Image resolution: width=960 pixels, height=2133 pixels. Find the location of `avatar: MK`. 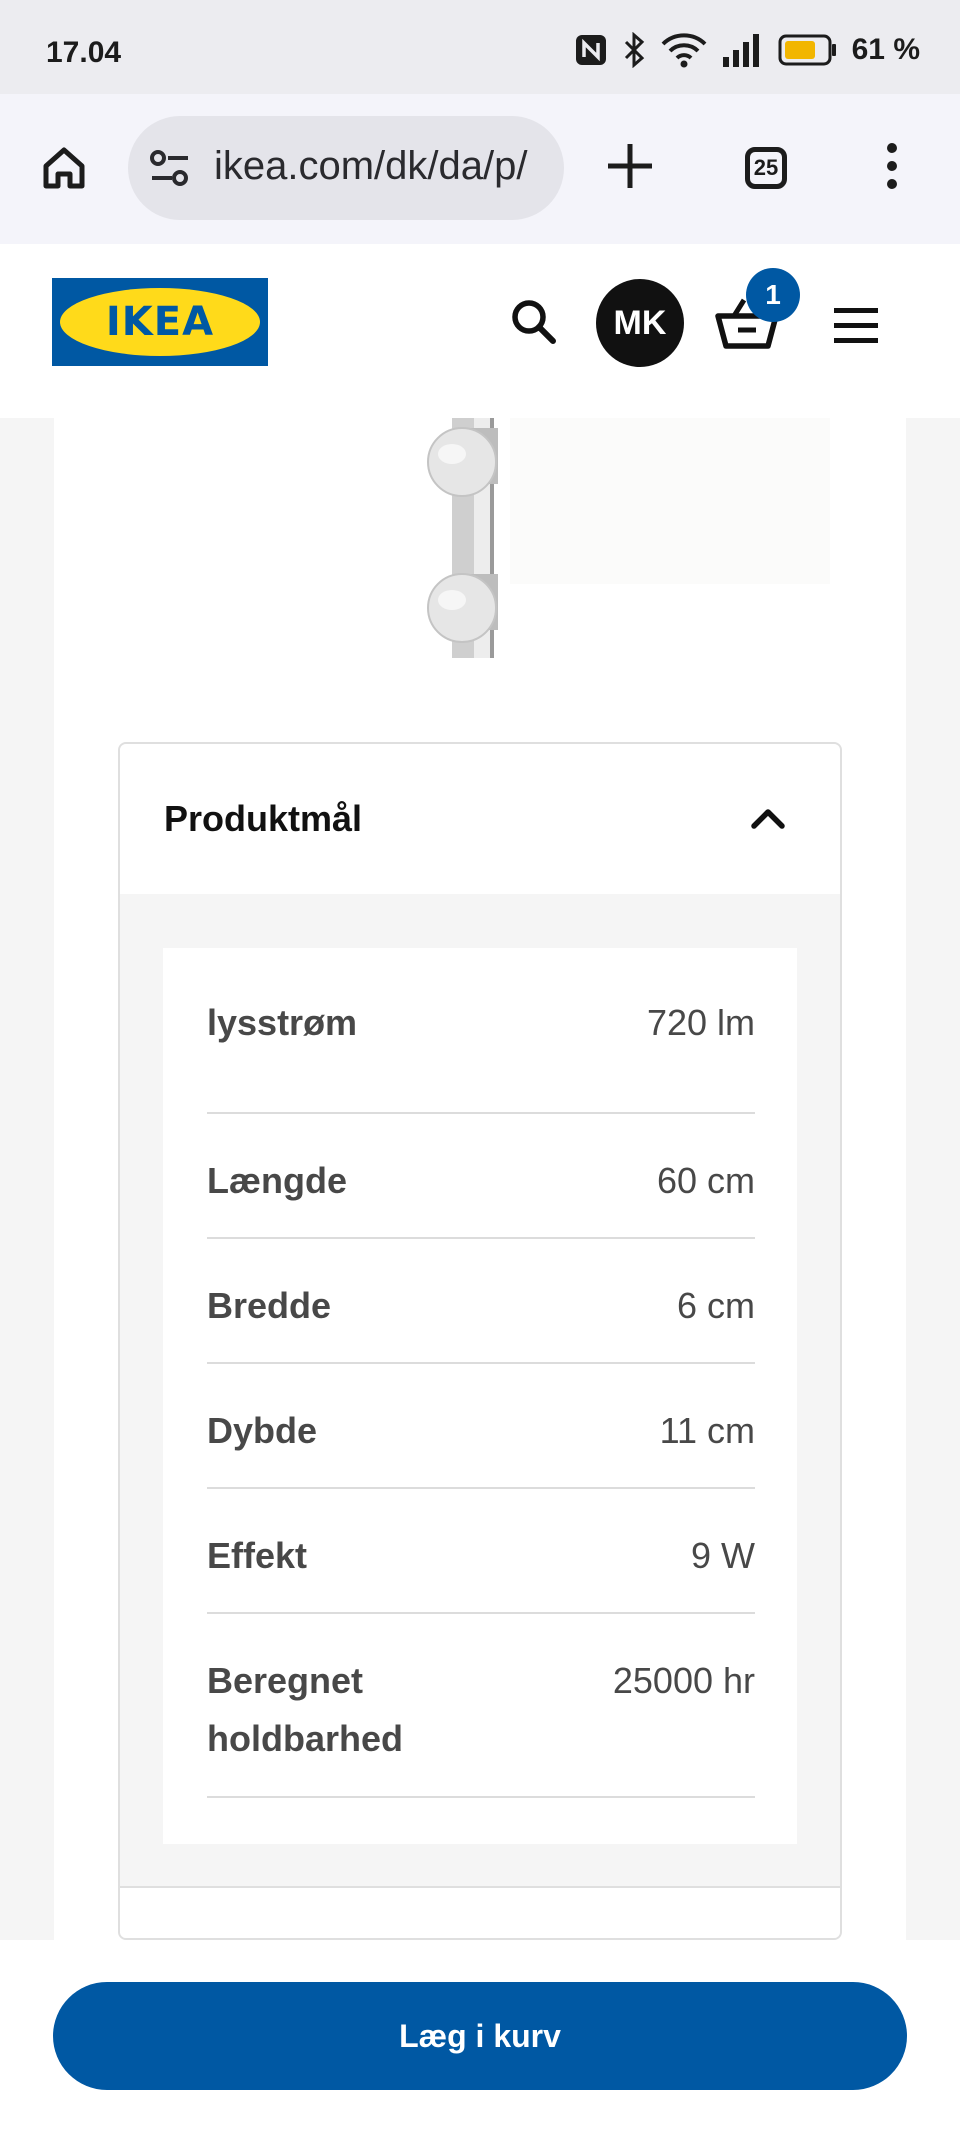

avatar: MK is located at coordinates (640, 323).